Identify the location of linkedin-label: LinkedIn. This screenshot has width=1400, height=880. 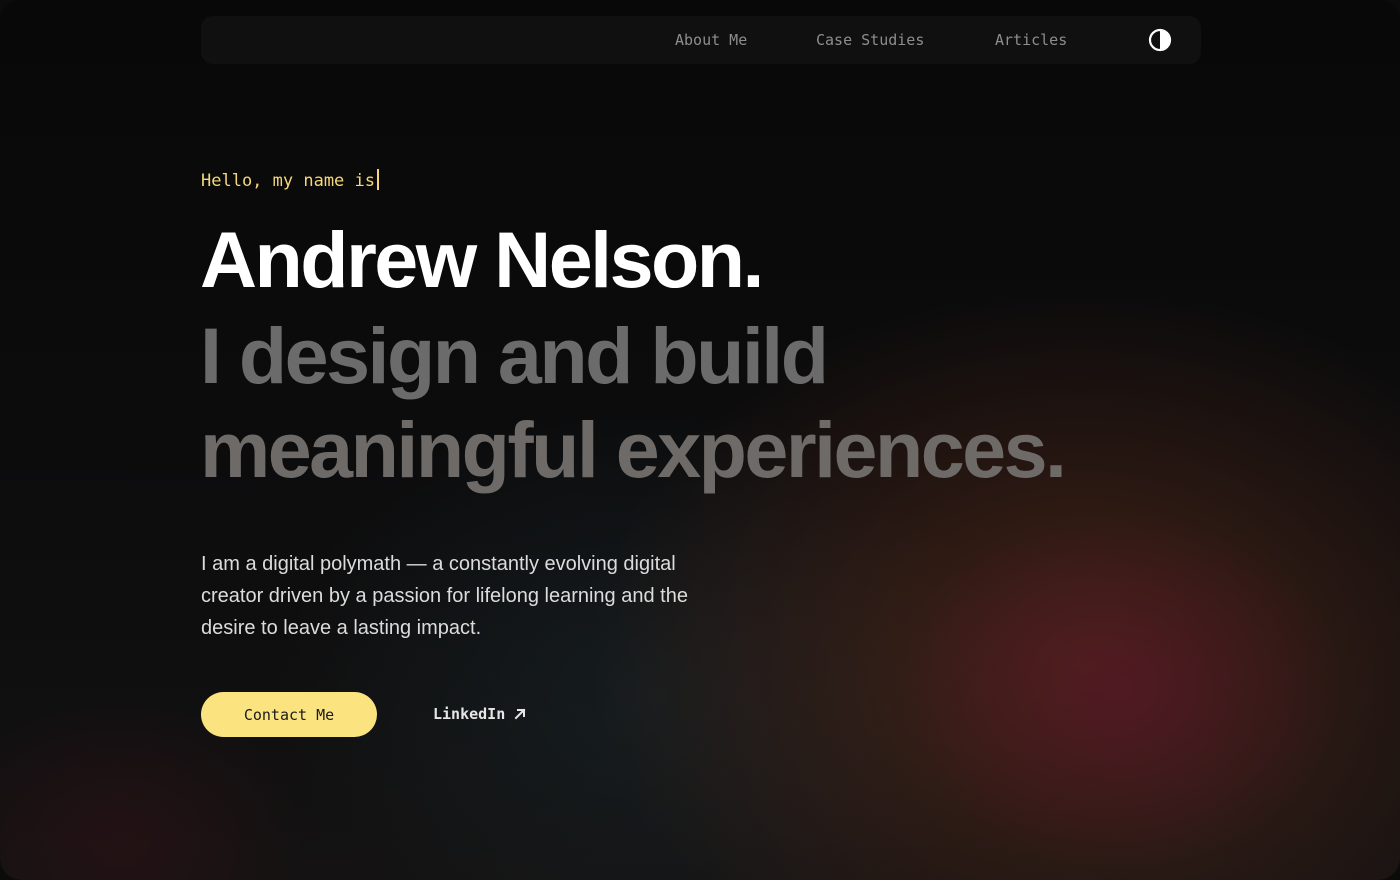
(469, 714).